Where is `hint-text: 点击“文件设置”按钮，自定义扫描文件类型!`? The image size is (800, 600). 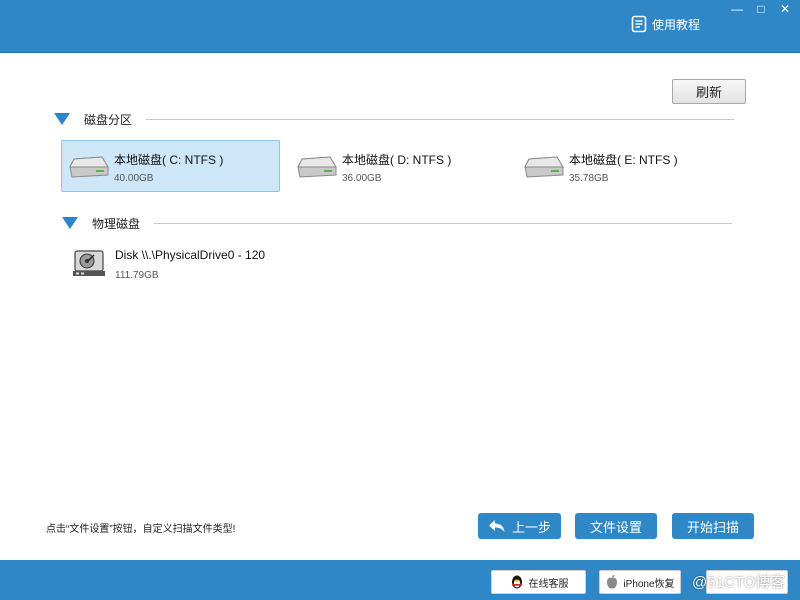 hint-text: 点击“文件设置”按钮，自定义扫描文件类型! is located at coordinates (141, 529).